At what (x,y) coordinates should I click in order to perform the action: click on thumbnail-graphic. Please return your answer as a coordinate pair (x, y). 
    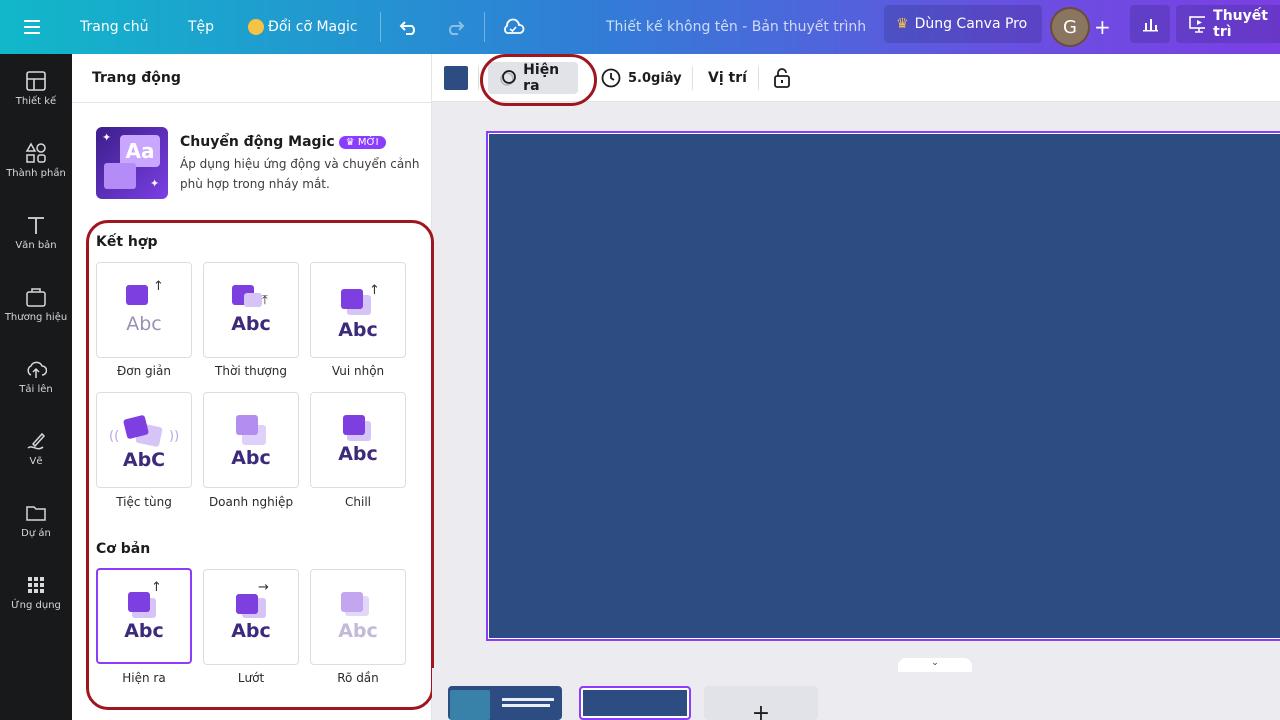
    Looking at the image, I should click on (470, 705).